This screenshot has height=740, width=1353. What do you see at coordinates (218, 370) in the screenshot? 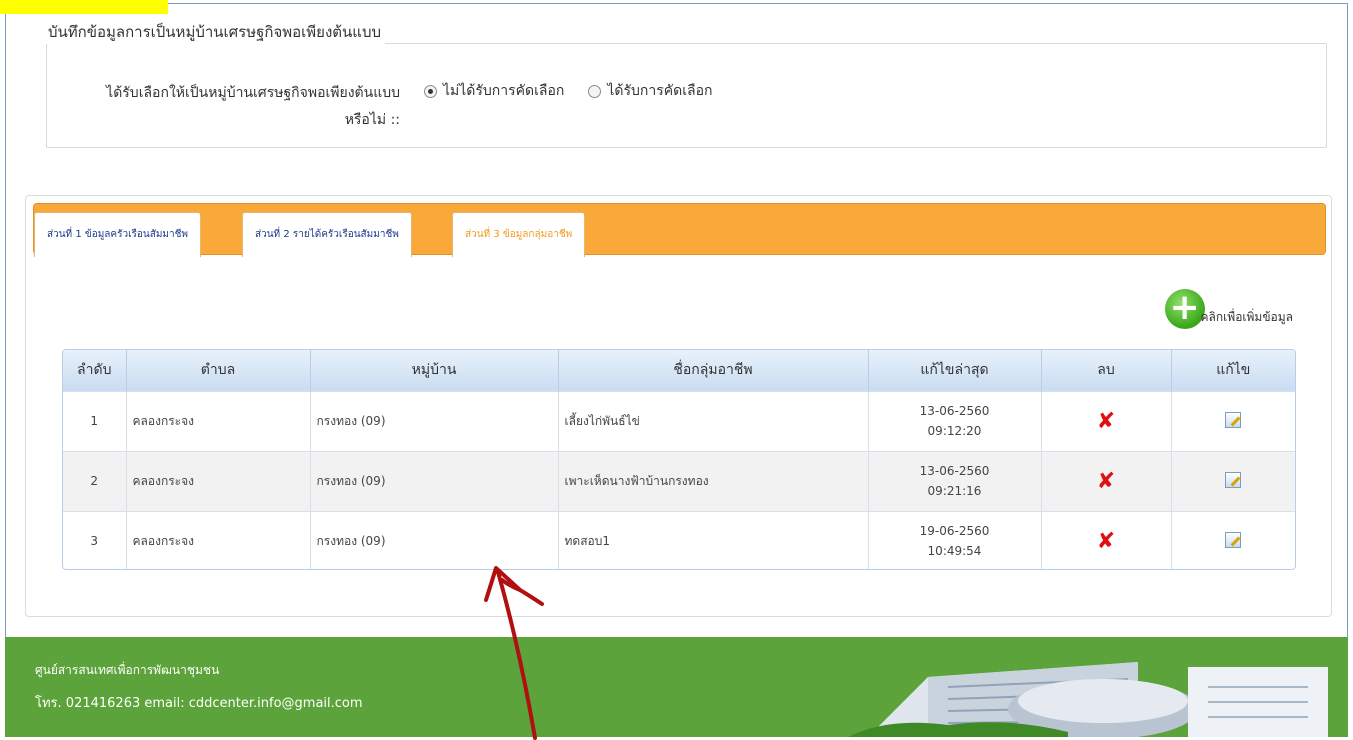
I see `header-subdistrict: ตำบล` at bounding box center [218, 370].